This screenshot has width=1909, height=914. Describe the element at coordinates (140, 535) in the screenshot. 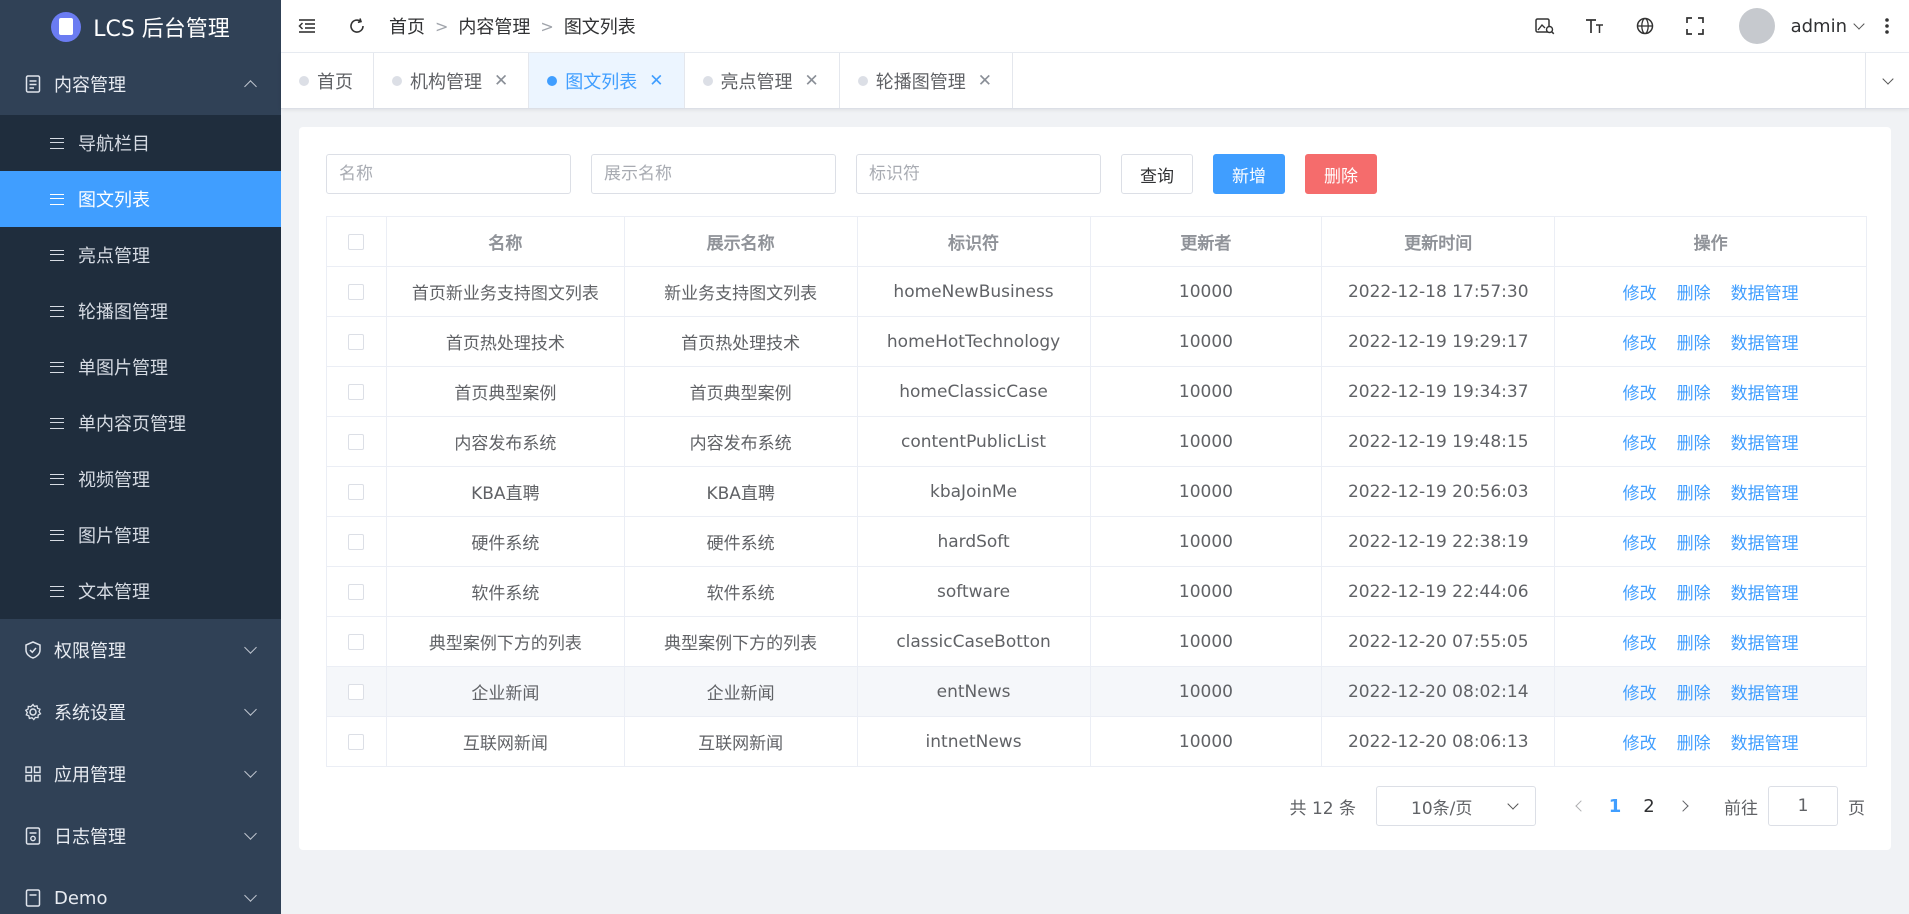

I see `sidebar-item: 图片管理` at that location.